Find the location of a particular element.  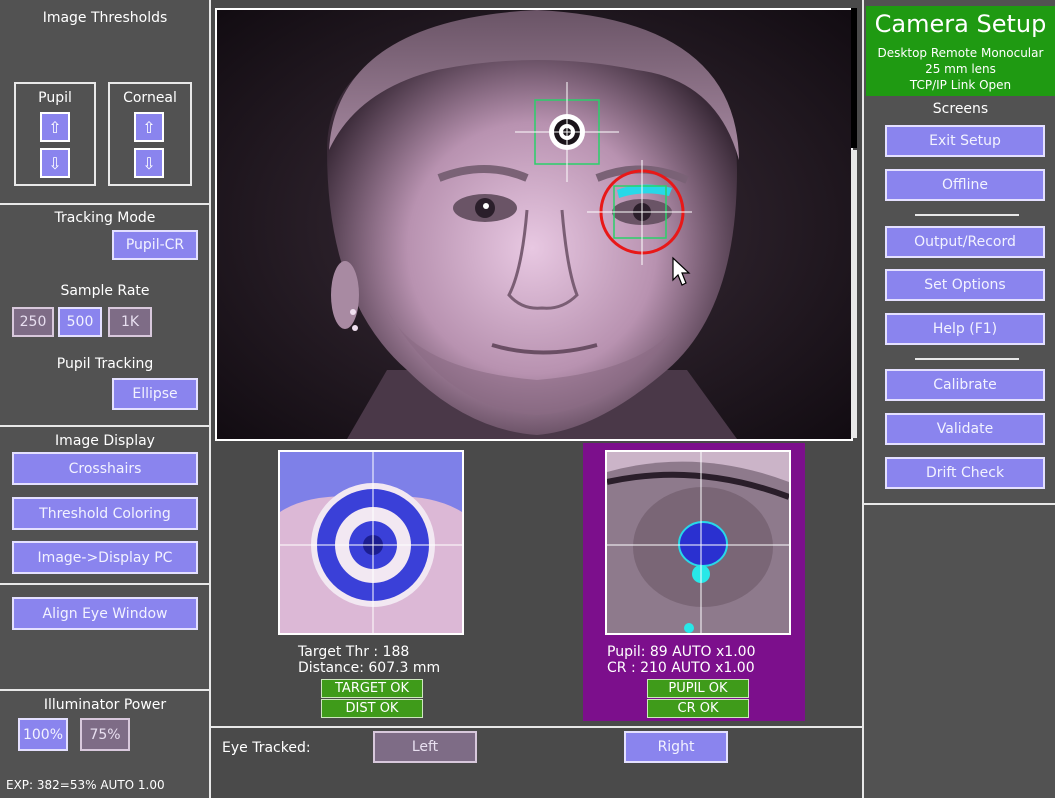

calibrate-button: Calibrate is located at coordinates (965, 385).